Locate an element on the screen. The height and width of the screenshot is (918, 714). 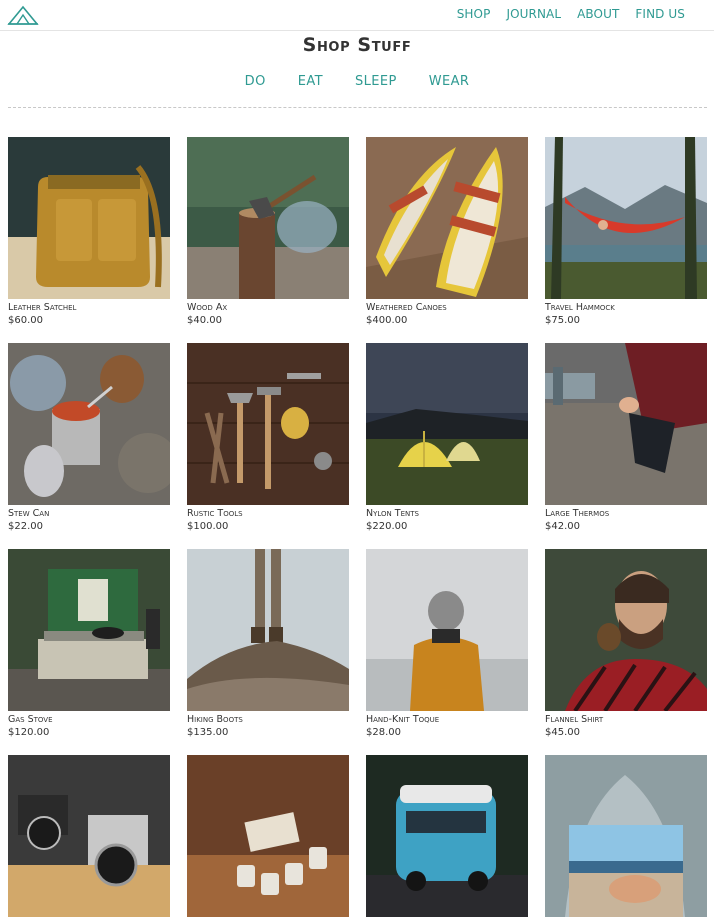
section-divider is located at coordinates (357, 107).